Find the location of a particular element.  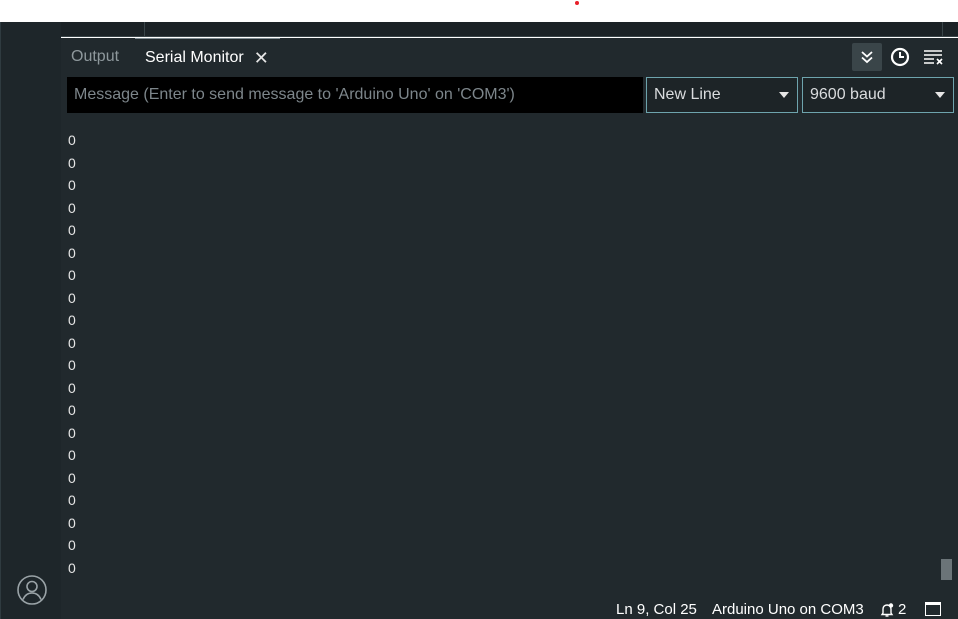

tab-output: Output is located at coordinates (95, 57).